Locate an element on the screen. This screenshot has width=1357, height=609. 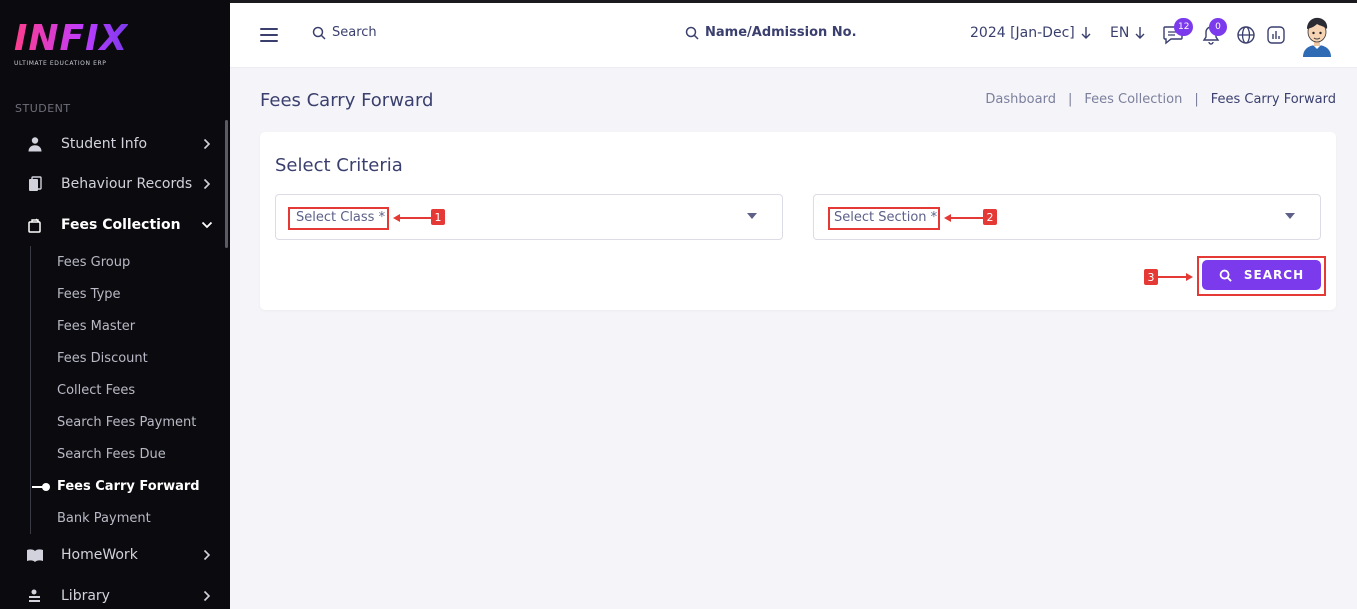
submenu-item-fees-discount: Fees Discount is located at coordinates (102, 358).